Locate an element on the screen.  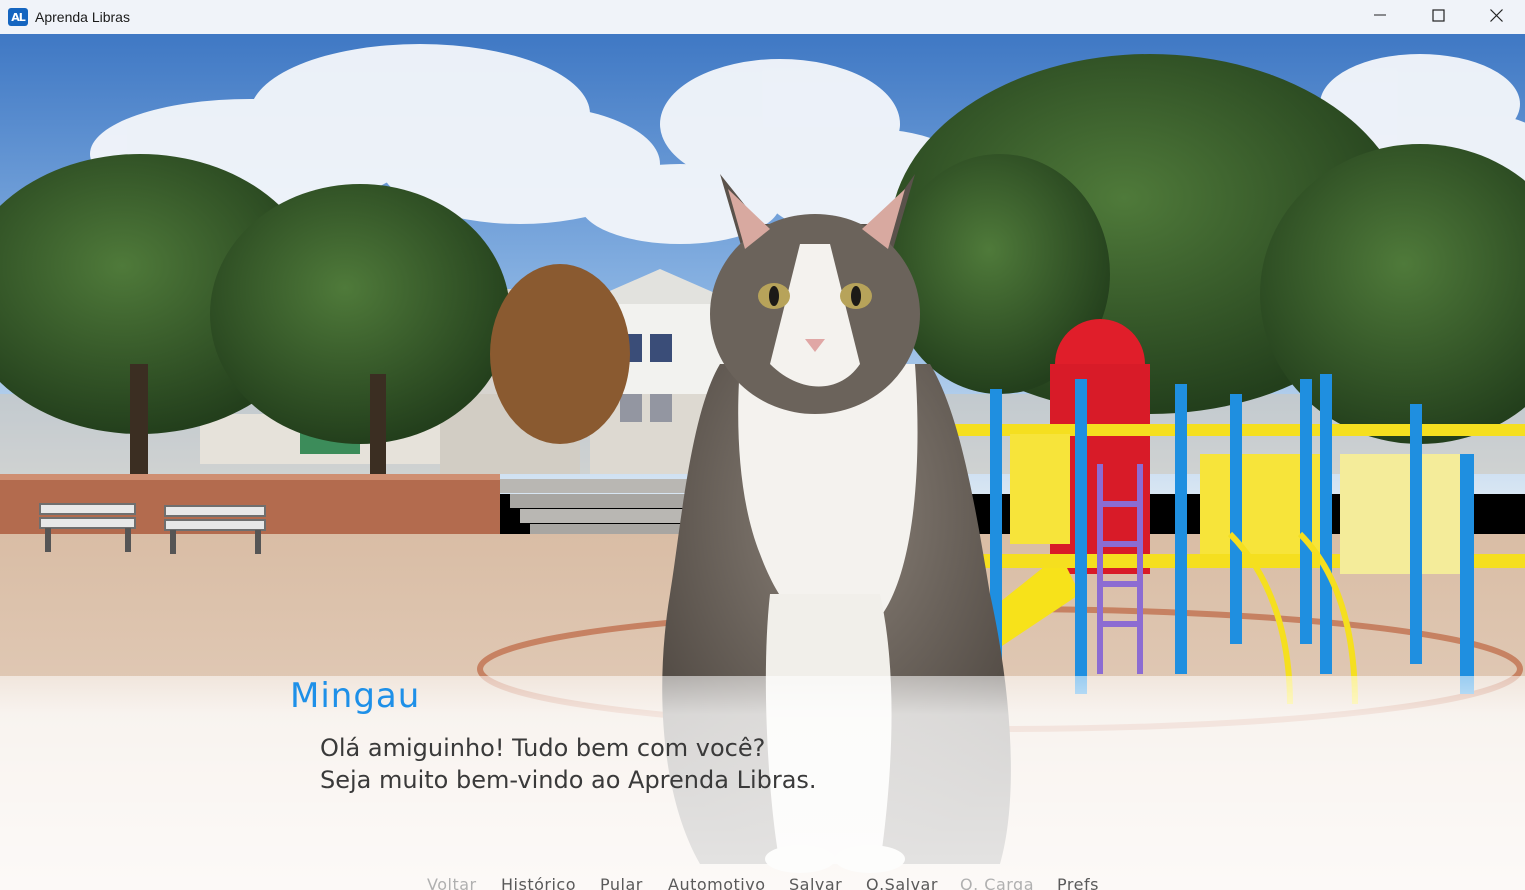
title-bar: AL Aprenda Libras is located at coordinates (762, 17).